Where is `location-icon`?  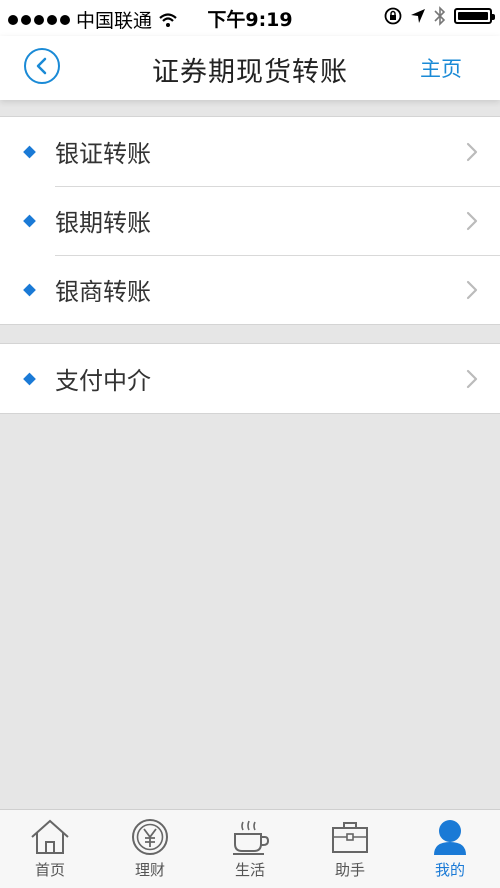
location-icon is located at coordinates (418, 16).